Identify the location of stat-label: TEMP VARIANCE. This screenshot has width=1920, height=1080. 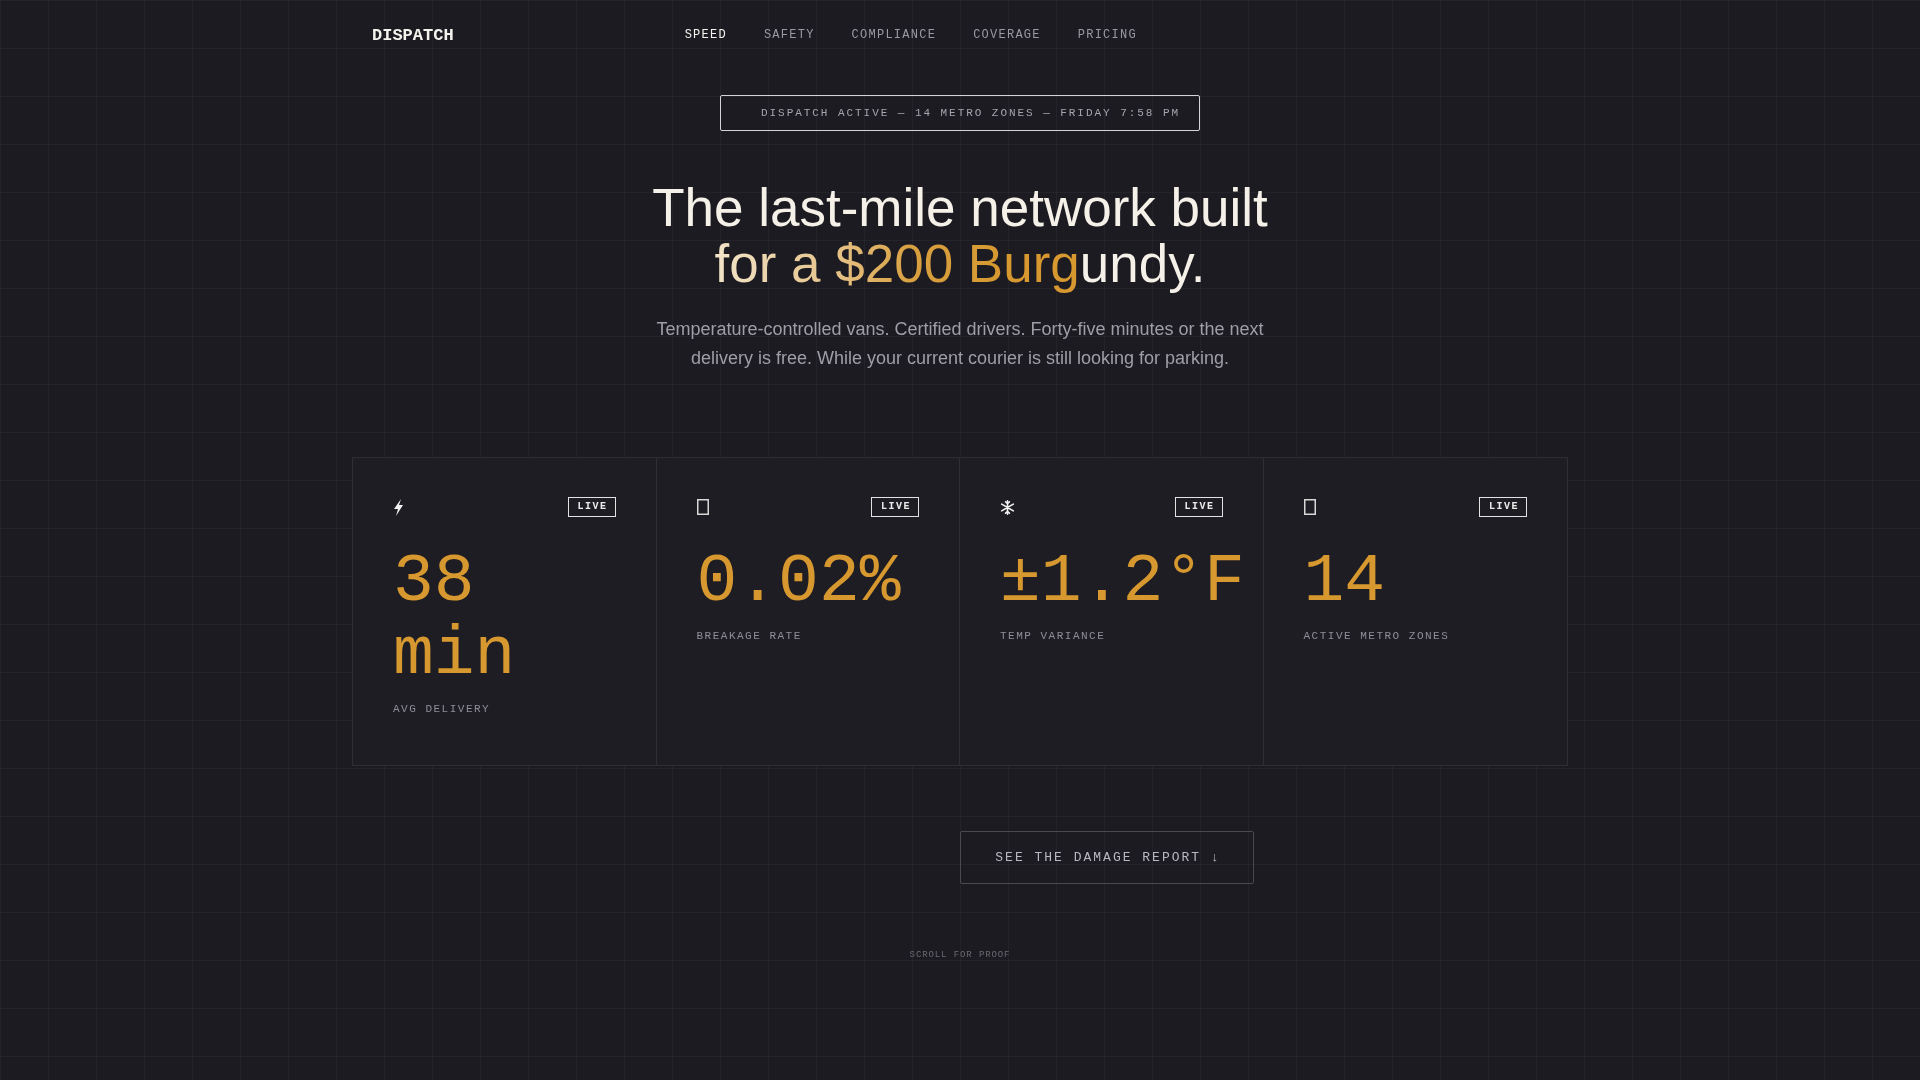
(1053, 636).